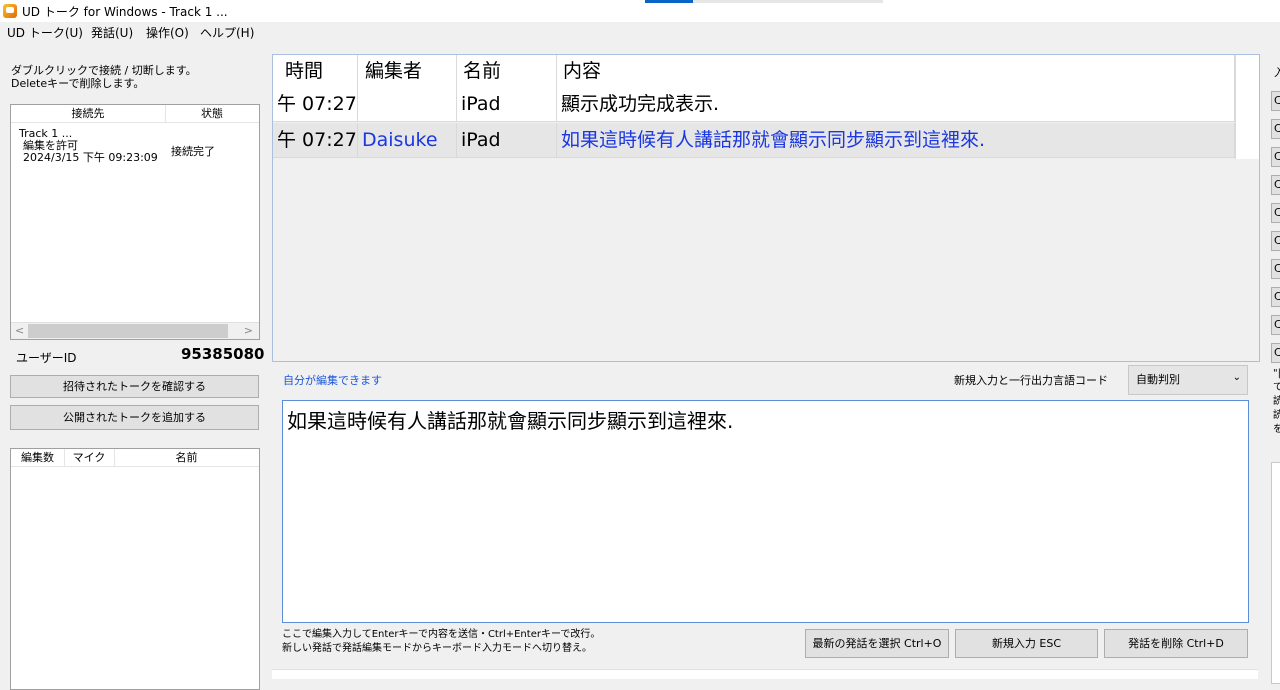 This screenshot has height=690, width=1280. Describe the element at coordinates (407, 104) in the screenshot. I see `cell-editor` at that location.